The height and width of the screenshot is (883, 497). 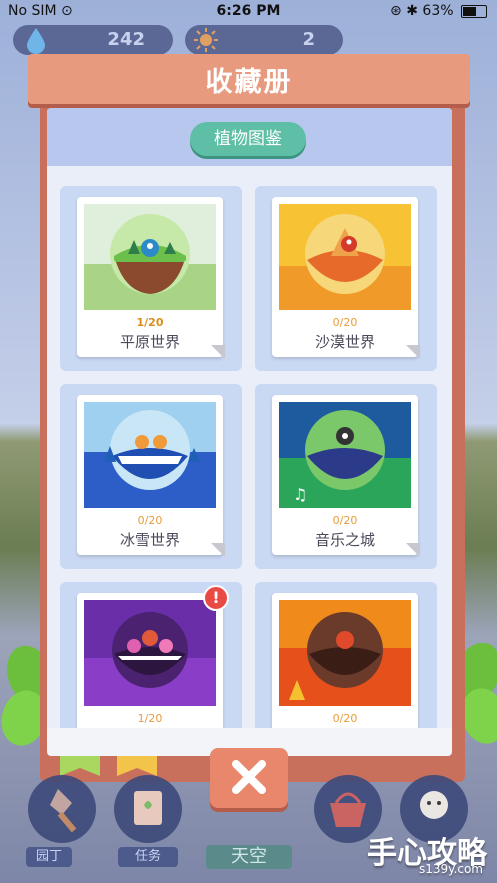 What do you see at coordinates (344, 342) in the screenshot?
I see `world-name: 沙漠世界` at bounding box center [344, 342].